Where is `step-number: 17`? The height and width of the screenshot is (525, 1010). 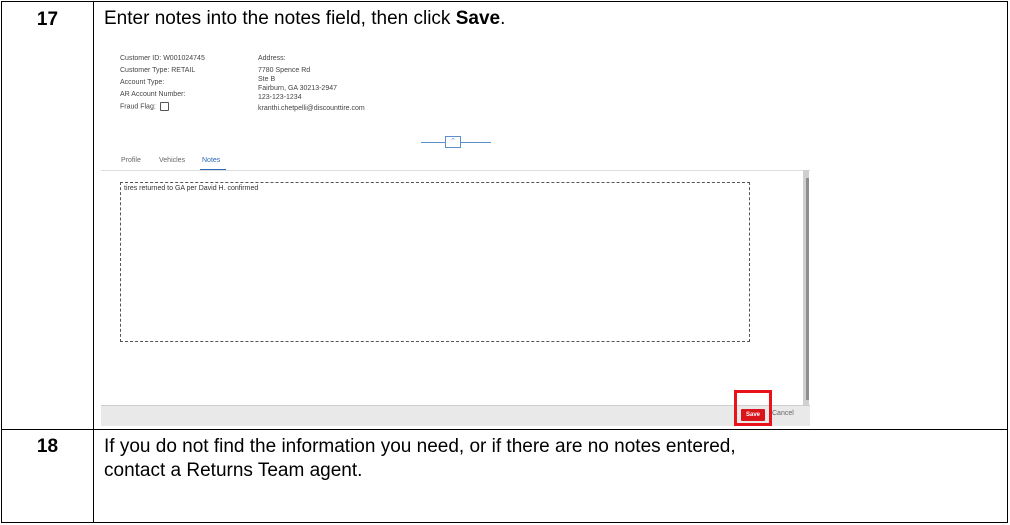
step-number: 17 is located at coordinates (48, 215).